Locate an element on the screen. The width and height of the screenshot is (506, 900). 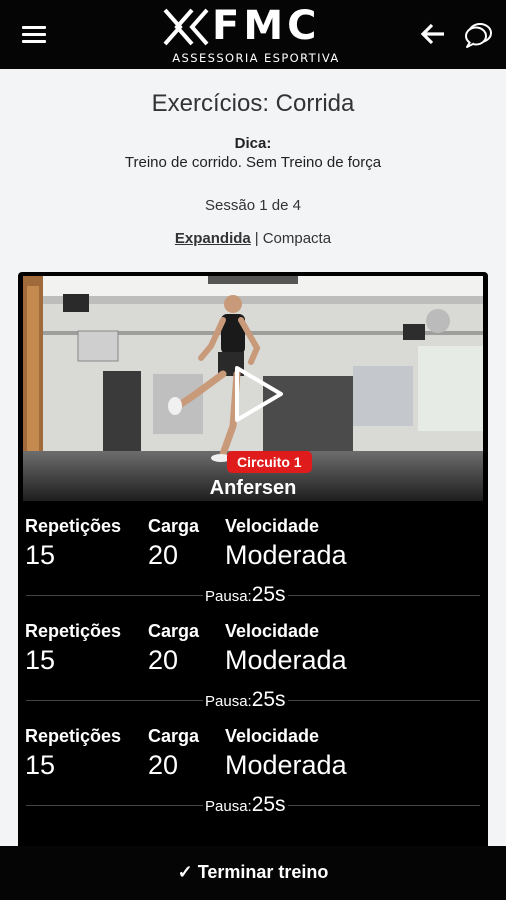
session-counter: Sessão 1 de 4 is located at coordinates (253, 205).